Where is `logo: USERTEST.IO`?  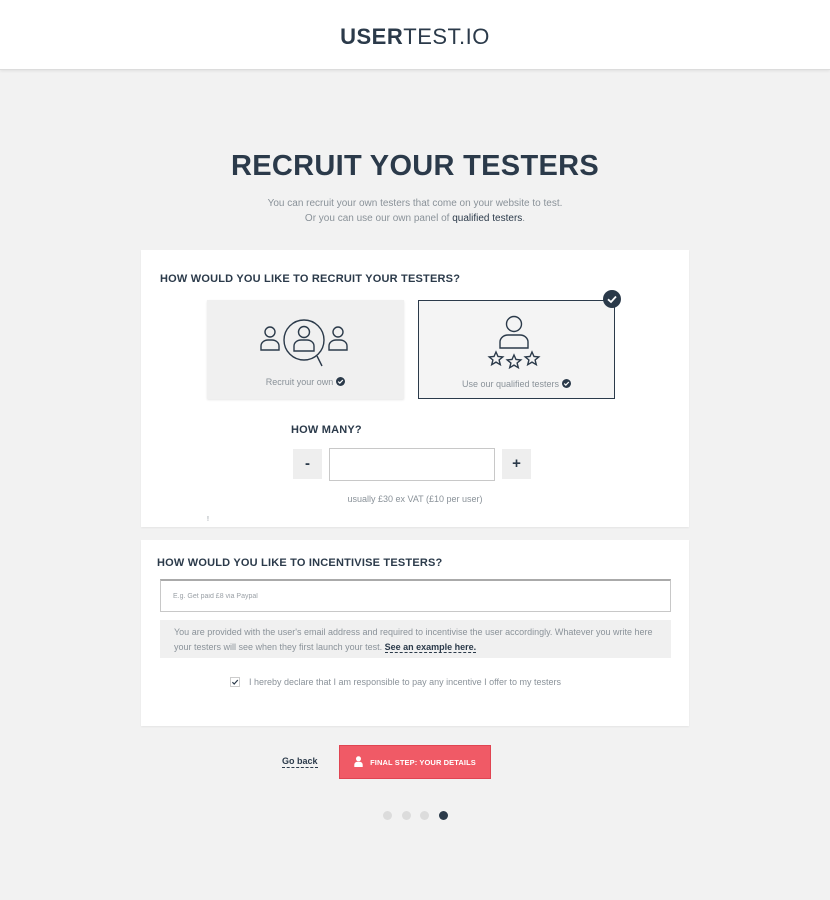
logo: USERTEST.IO is located at coordinates (415, 37).